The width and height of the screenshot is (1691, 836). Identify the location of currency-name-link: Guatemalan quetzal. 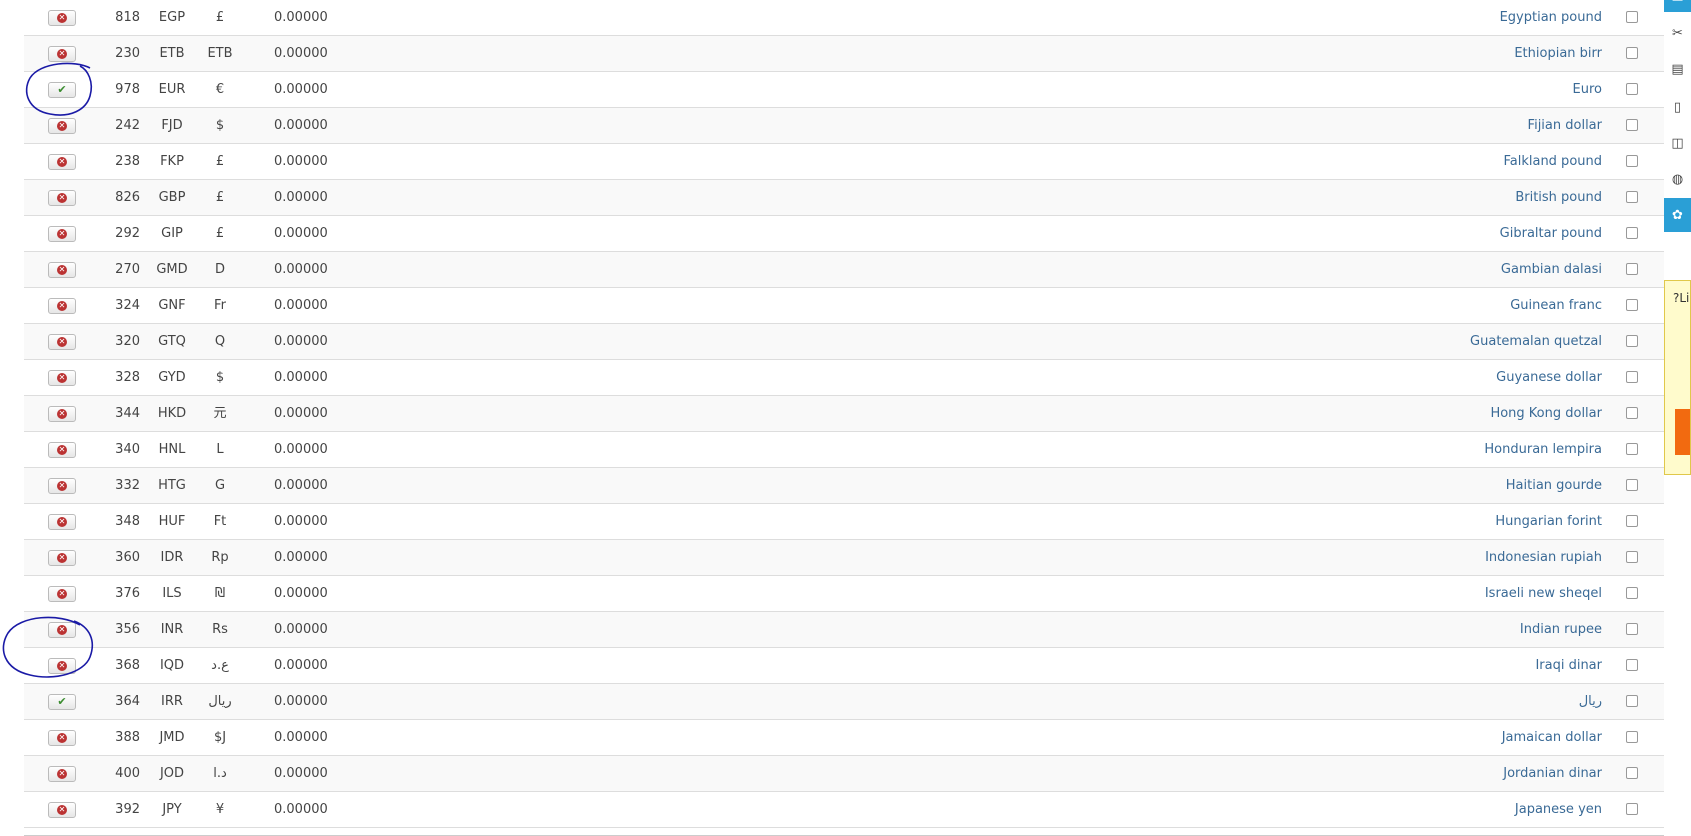
(1536, 342).